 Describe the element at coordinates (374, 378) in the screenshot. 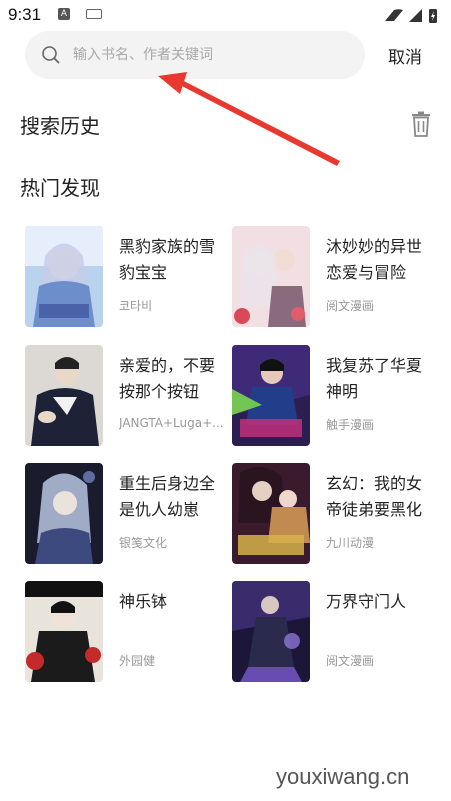

I see `book-title: 我复苏了华夏神明` at that location.